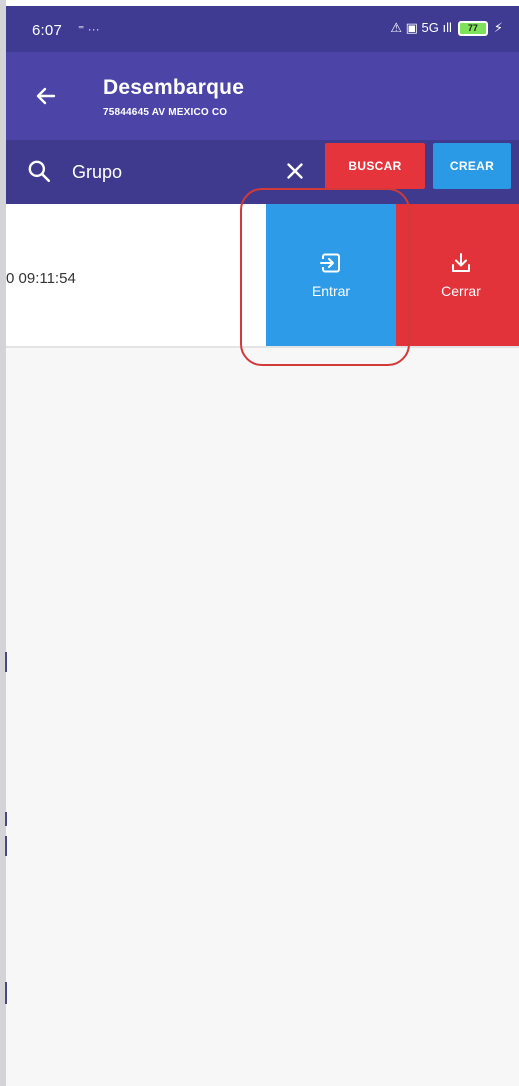 Image resolution: width=519 pixels, height=1086 pixels. What do you see at coordinates (472, 166) in the screenshot?
I see `crear-button: CREAR` at bounding box center [472, 166].